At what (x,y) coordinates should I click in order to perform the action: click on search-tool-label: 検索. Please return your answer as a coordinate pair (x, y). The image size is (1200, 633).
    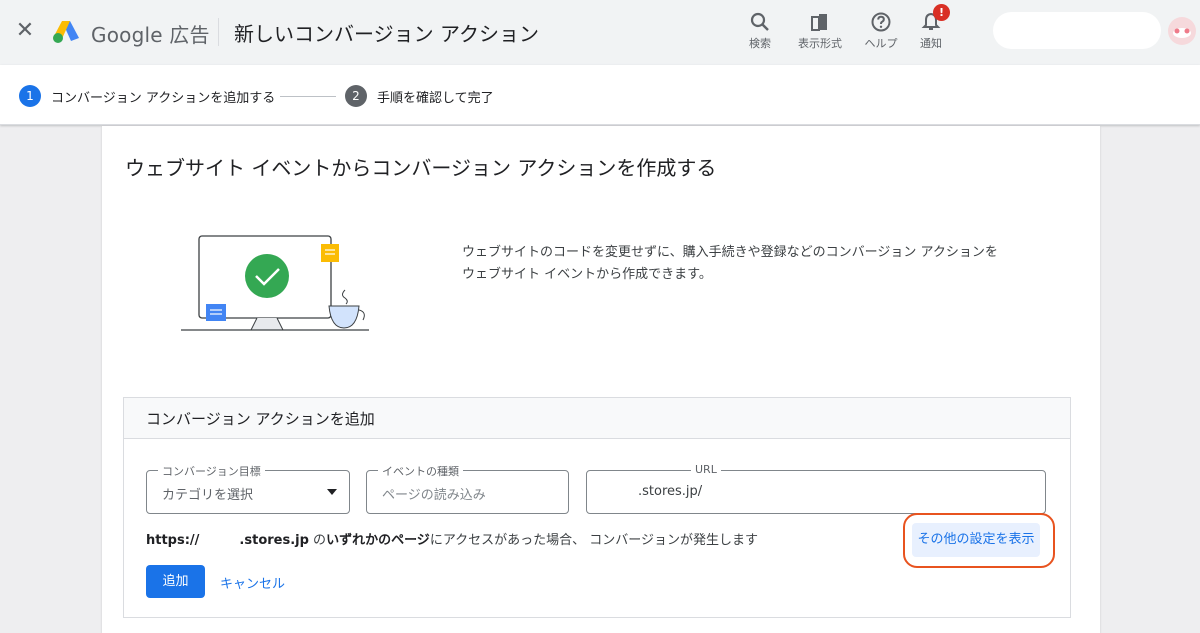
    Looking at the image, I should click on (760, 43).